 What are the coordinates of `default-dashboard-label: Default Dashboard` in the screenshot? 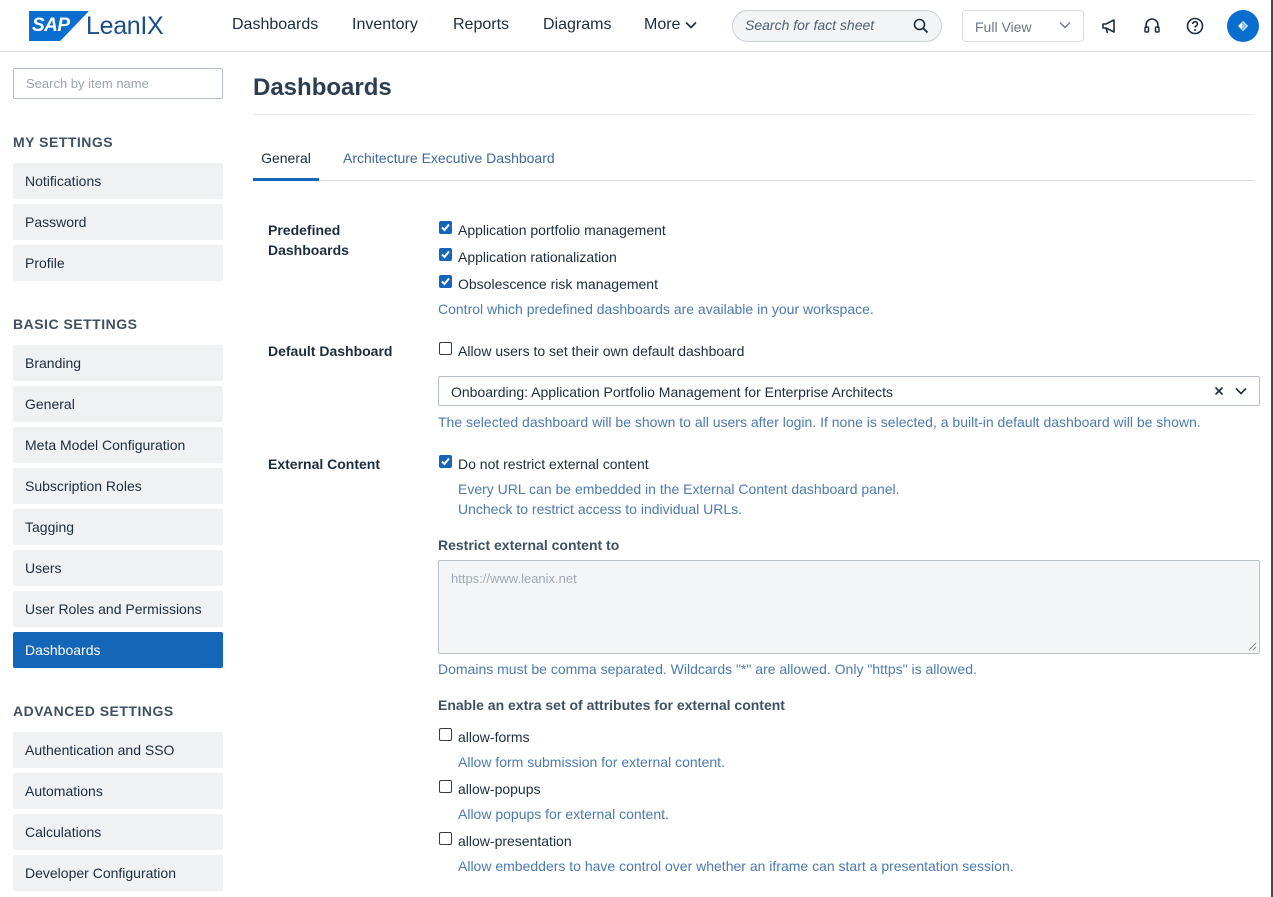 It's located at (330, 351).